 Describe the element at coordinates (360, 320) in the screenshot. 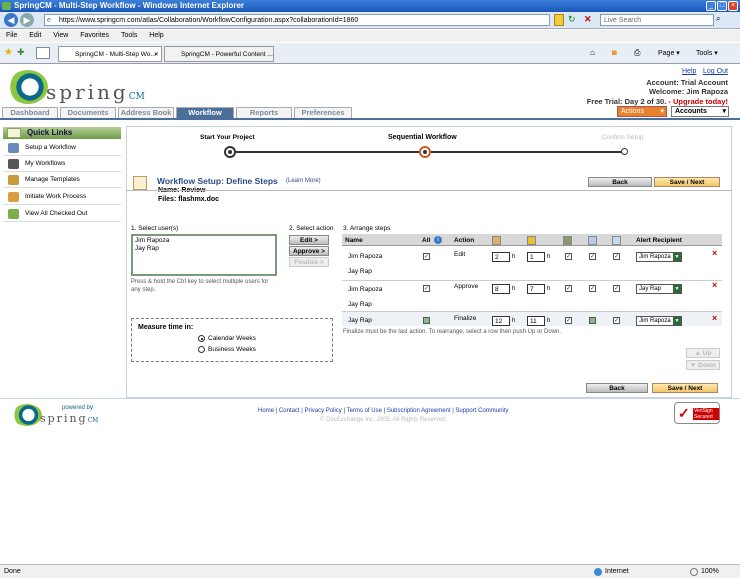

I see `row3-user1: Jay Rap` at that location.